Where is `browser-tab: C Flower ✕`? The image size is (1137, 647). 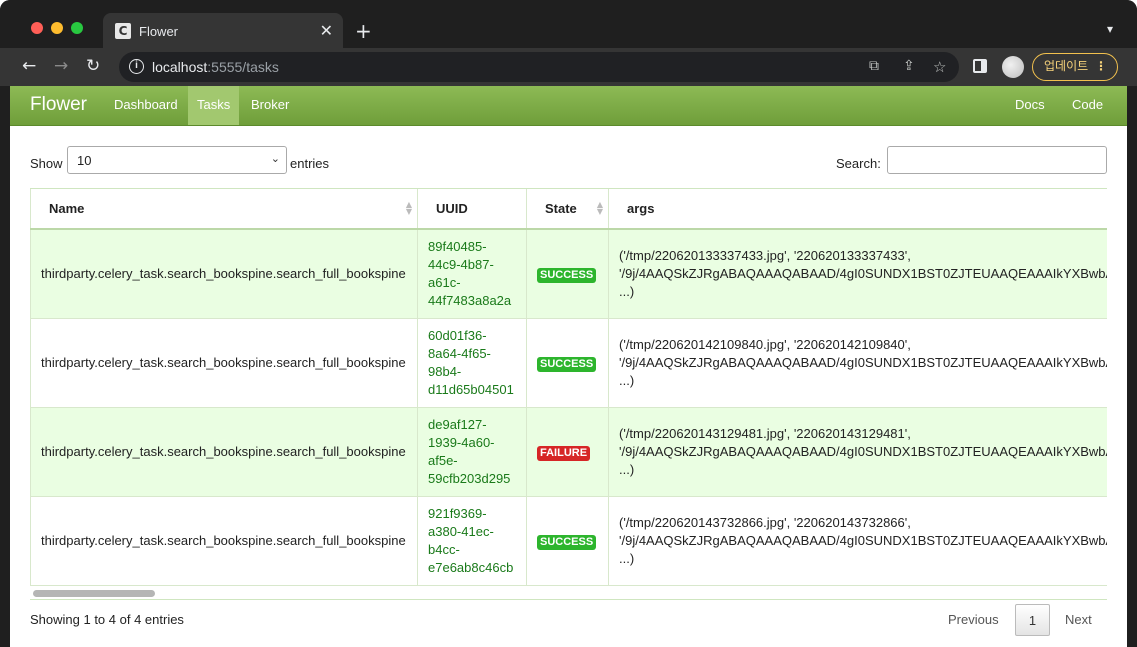
browser-tab: C Flower ✕ is located at coordinates (223, 30).